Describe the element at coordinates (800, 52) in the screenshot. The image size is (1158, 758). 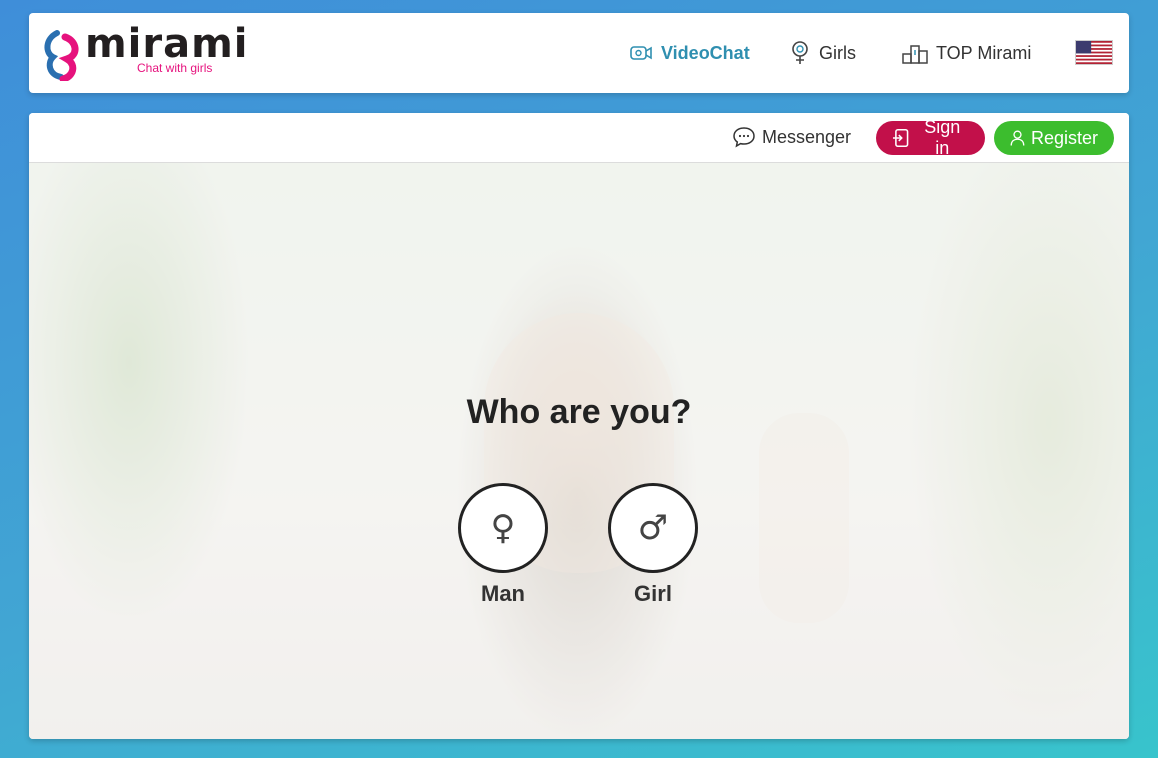
I see `girl-profile-icon` at that location.